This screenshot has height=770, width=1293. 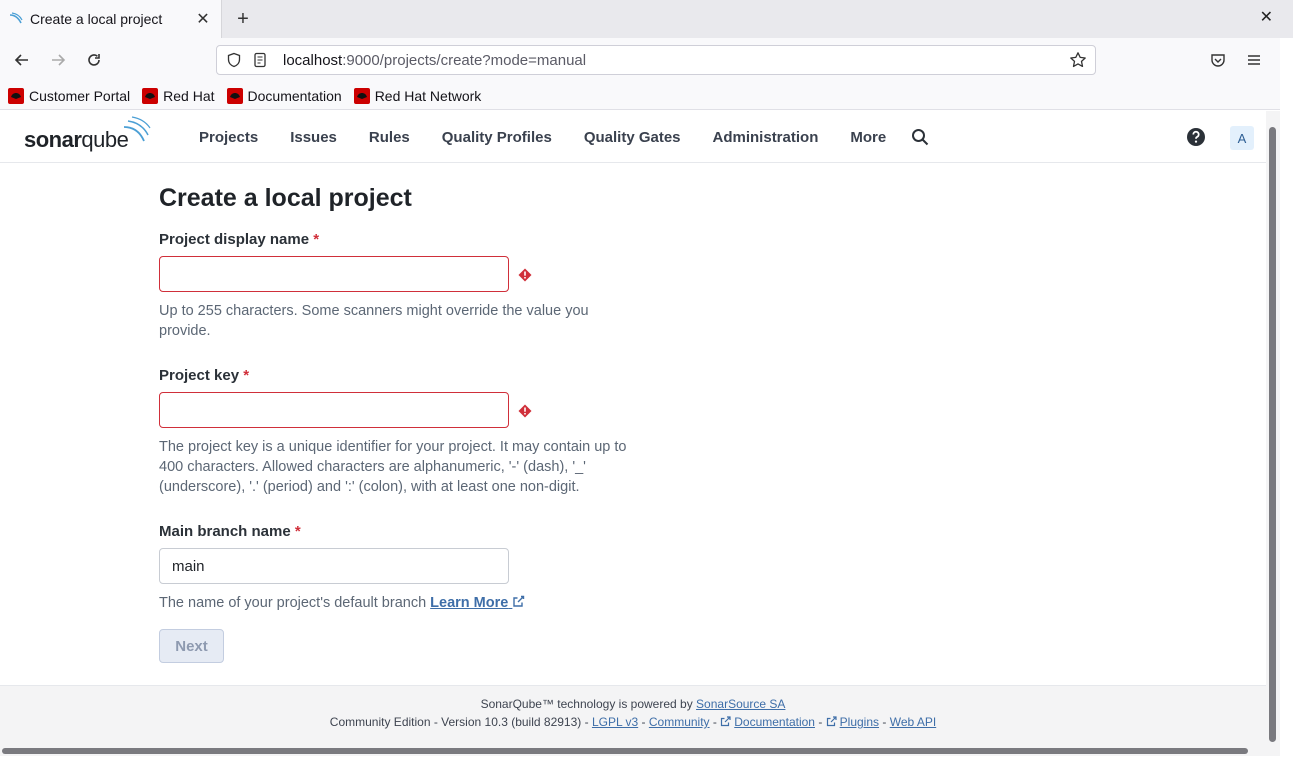 I want to click on nav-issues: Issues, so click(x=313, y=137).